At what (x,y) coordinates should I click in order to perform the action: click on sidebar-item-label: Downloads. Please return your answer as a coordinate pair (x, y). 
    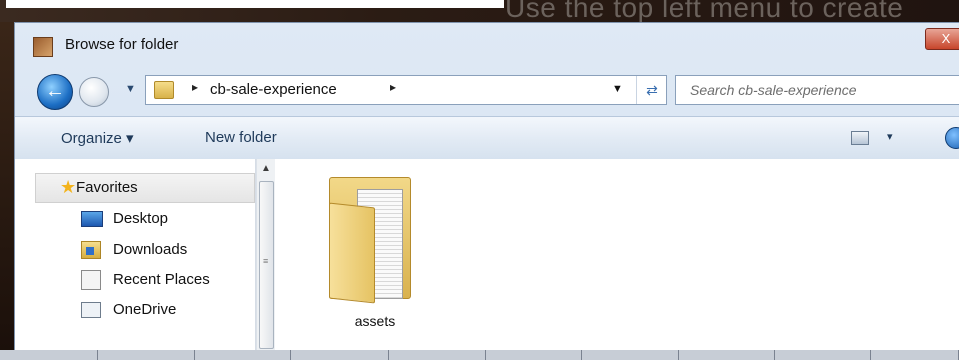
    Looking at the image, I should click on (150, 249).